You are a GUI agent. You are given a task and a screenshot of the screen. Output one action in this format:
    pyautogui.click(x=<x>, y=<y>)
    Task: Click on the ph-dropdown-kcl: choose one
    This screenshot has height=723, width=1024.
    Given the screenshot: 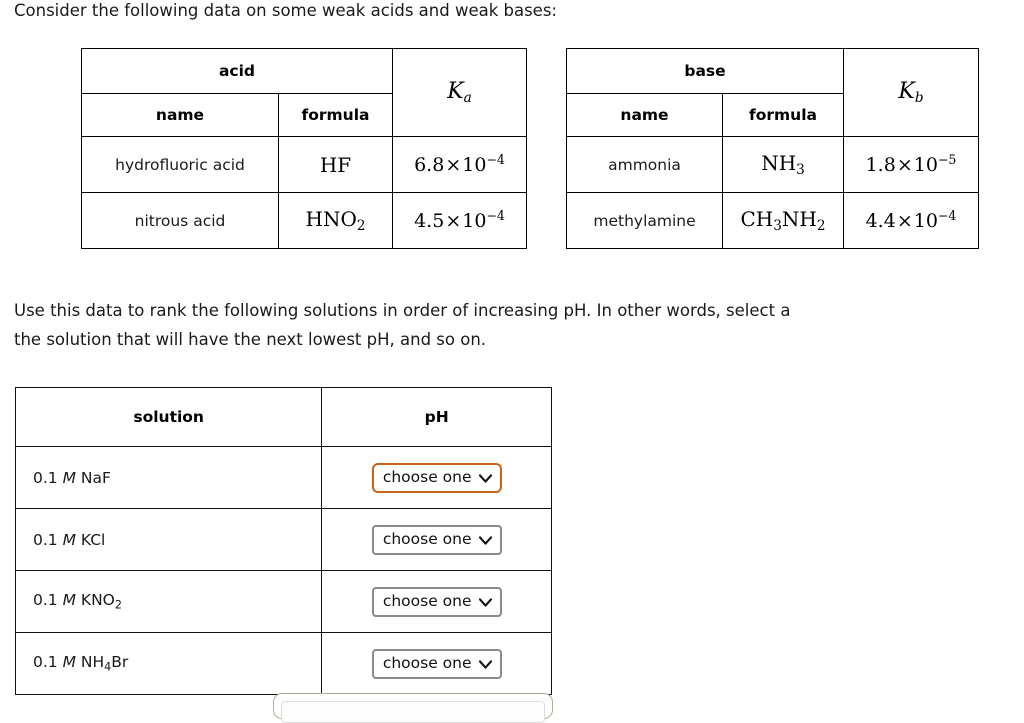 What is the action you would take?
    pyautogui.click(x=436, y=539)
    